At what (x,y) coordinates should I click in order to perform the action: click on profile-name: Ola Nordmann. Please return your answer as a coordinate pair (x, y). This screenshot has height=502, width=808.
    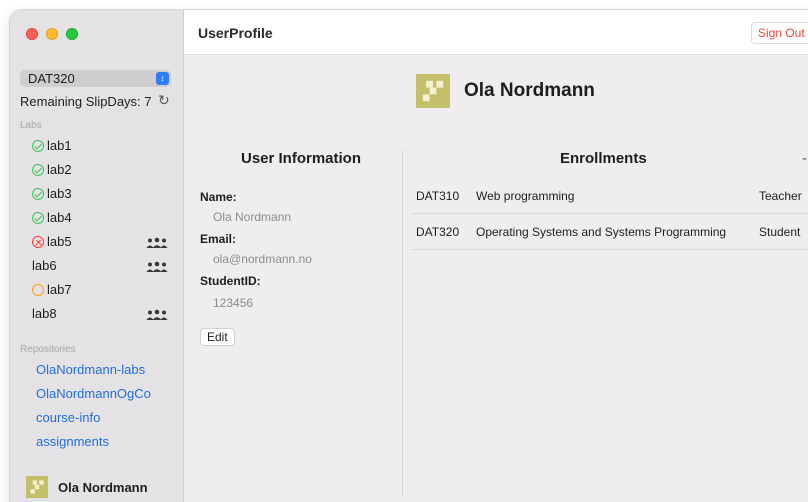
    Looking at the image, I should click on (529, 90).